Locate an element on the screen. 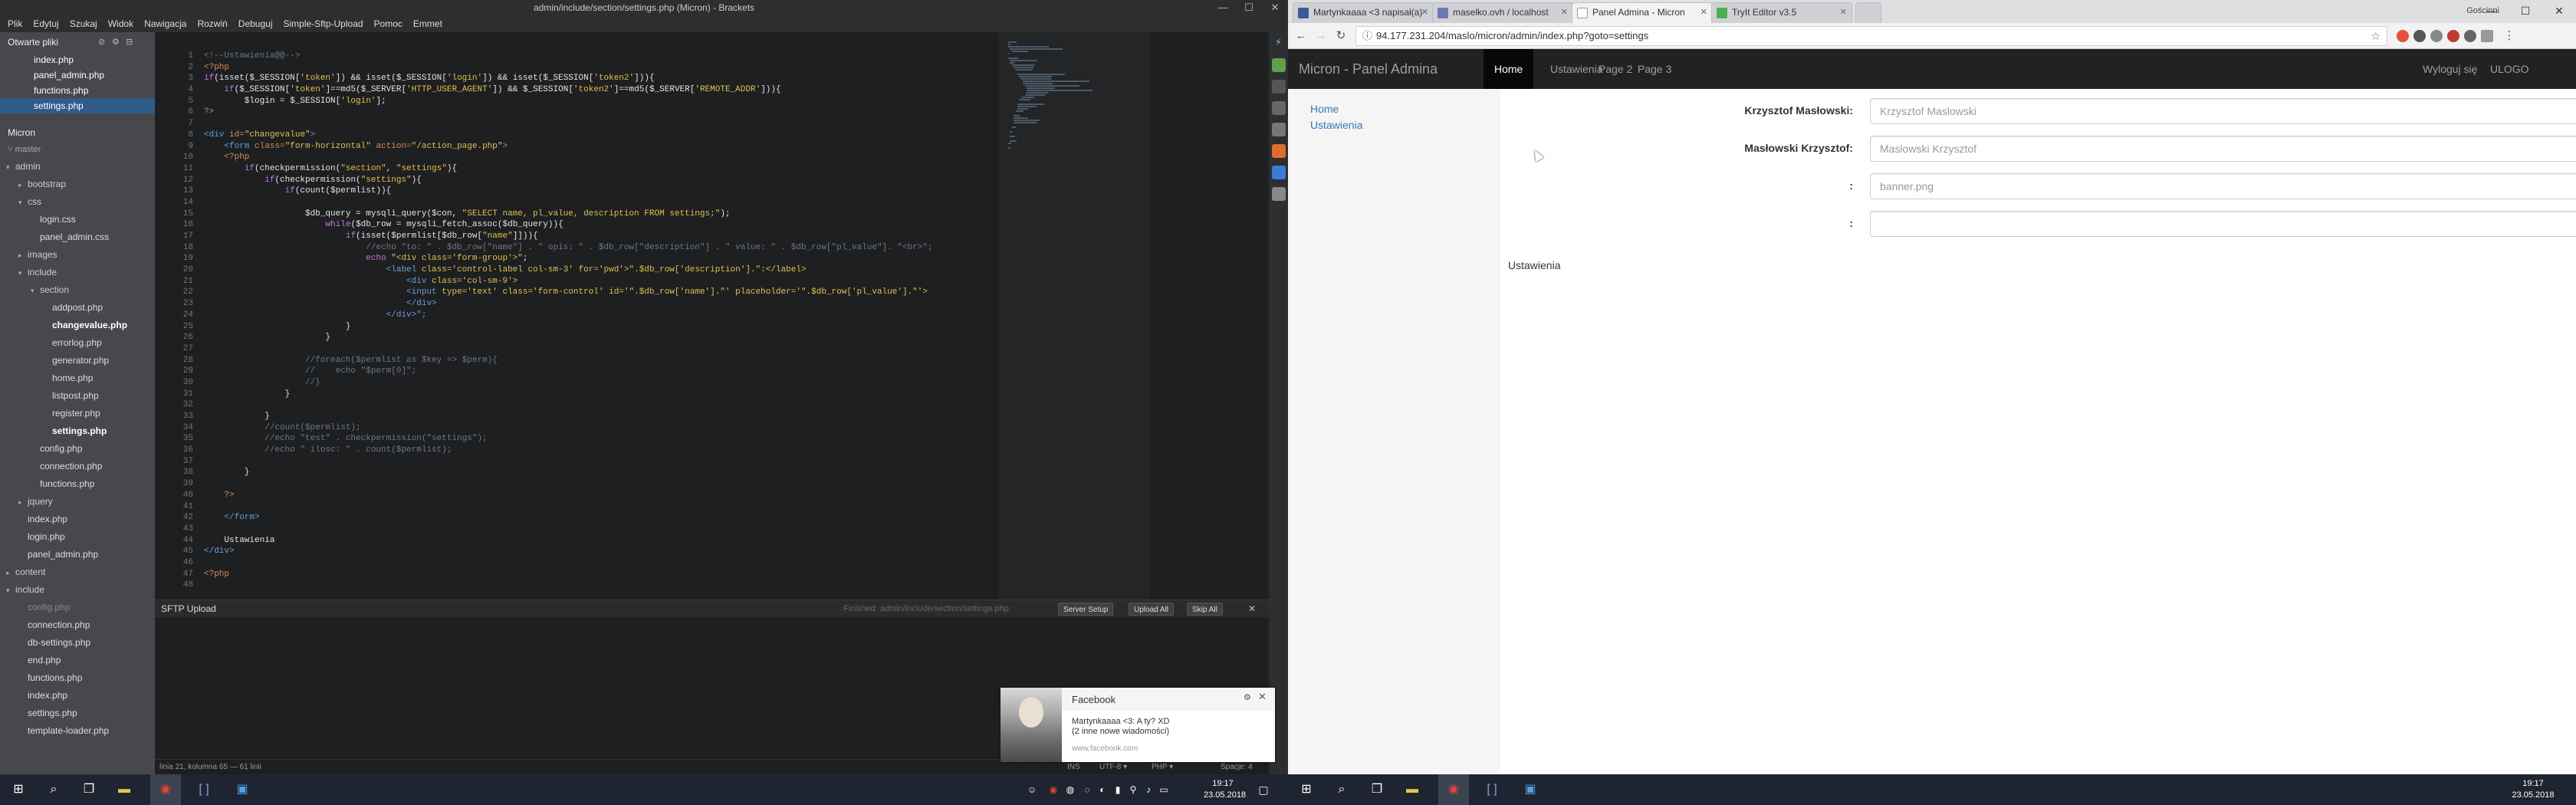 The height and width of the screenshot is (805, 2576). notification-center-icon: ▢ is located at coordinates (1263, 790).